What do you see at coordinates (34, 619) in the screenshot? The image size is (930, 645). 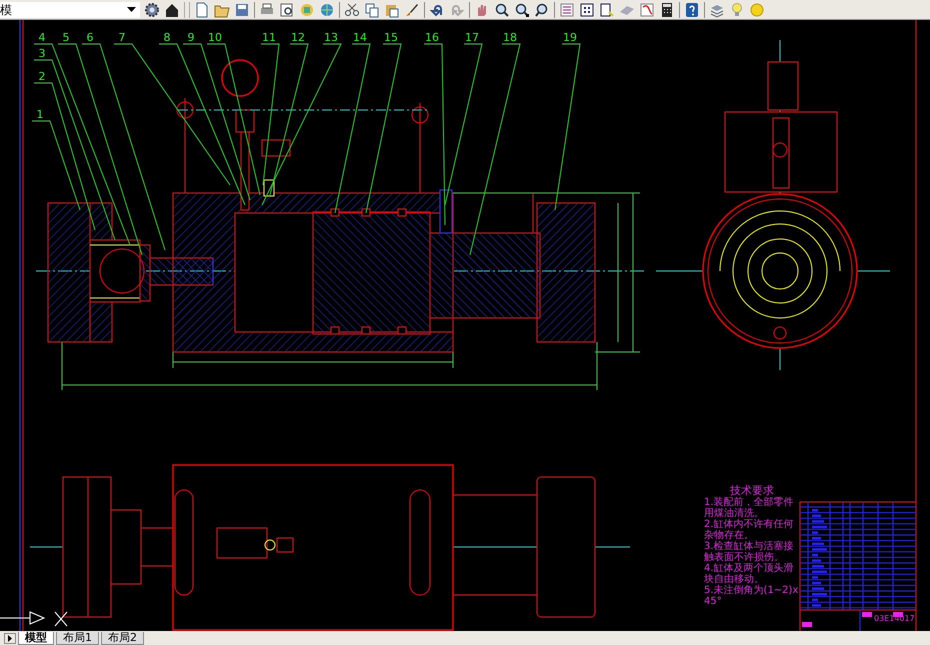 I see `ucs-icon` at bounding box center [34, 619].